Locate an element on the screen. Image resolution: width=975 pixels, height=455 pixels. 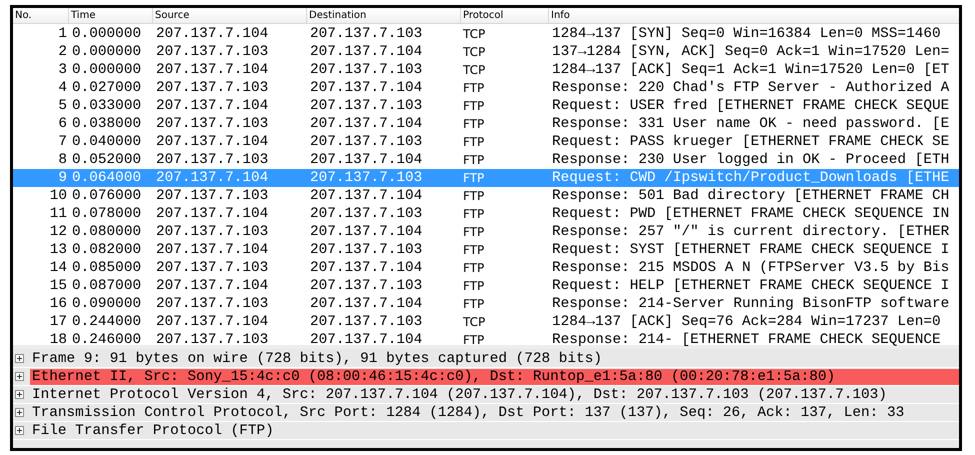
column-header: No. is located at coordinates (41, 15).